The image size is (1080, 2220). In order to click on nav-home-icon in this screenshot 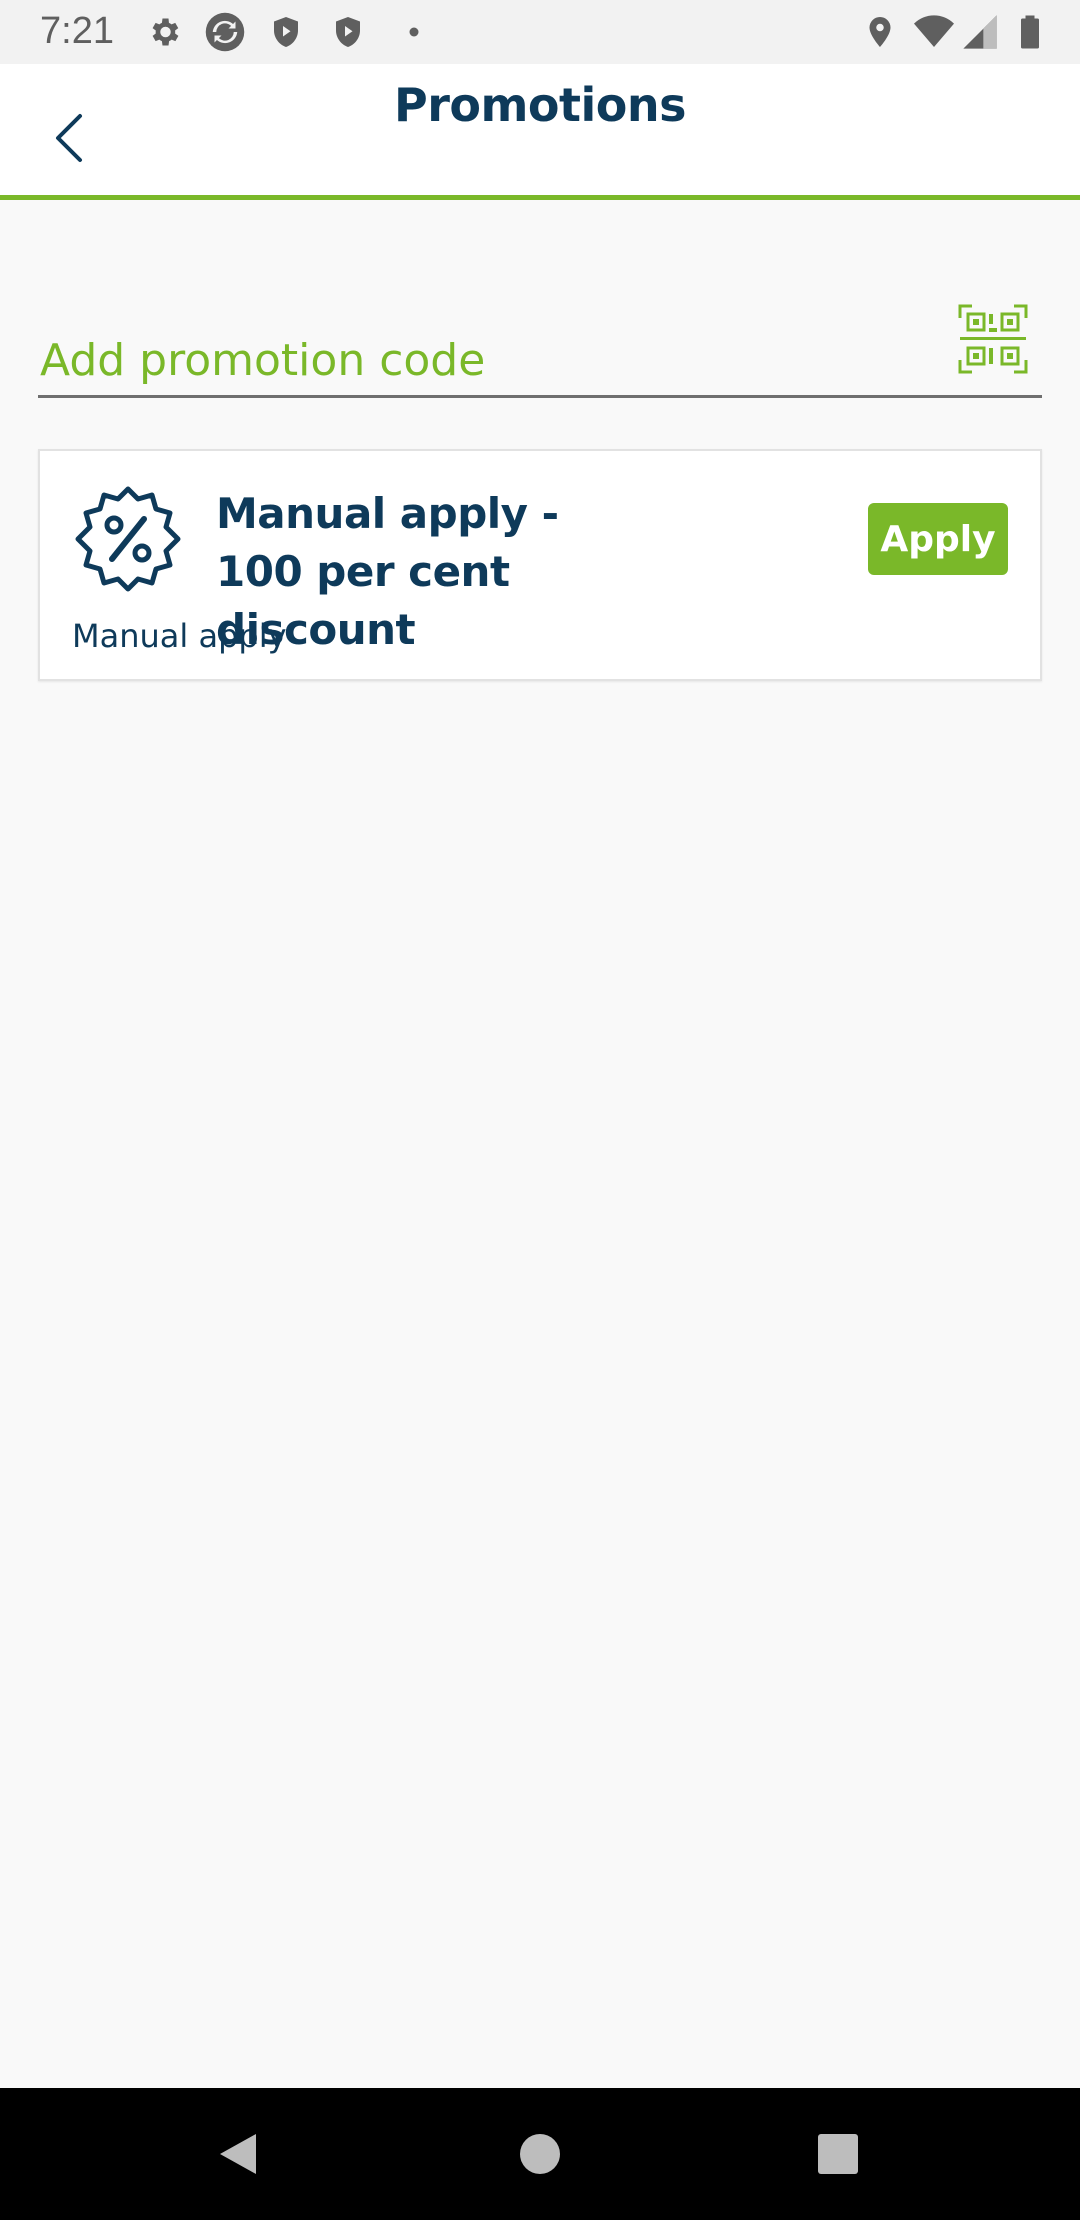, I will do `click(540, 2154)`.